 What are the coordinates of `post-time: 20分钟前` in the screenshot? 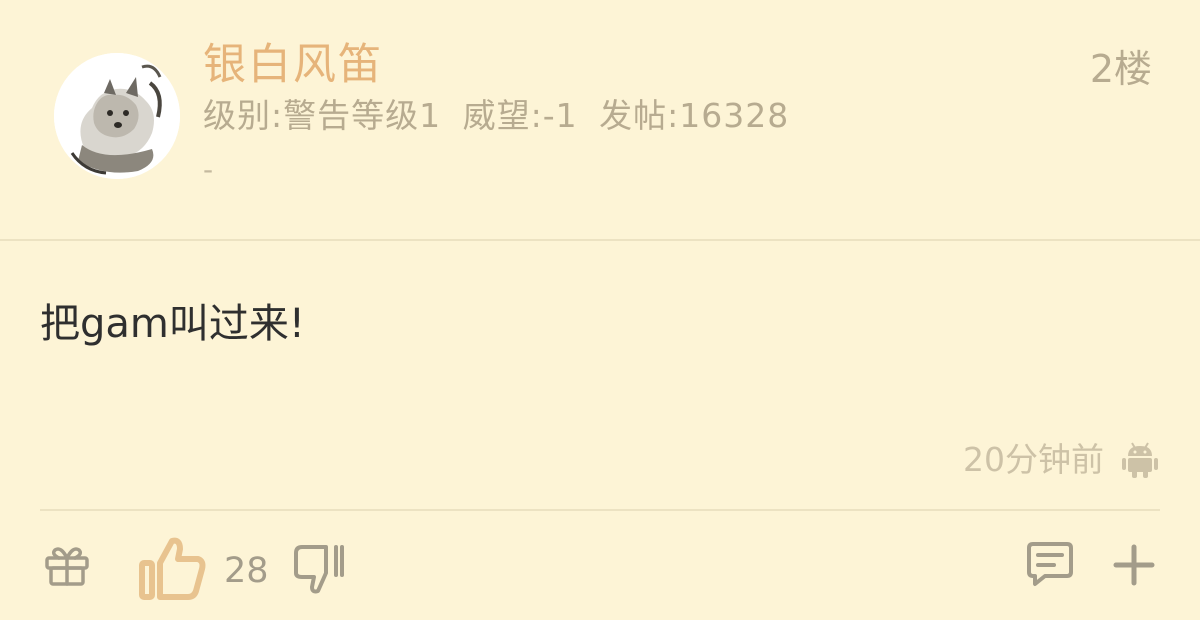 It's located at (1033, 459).